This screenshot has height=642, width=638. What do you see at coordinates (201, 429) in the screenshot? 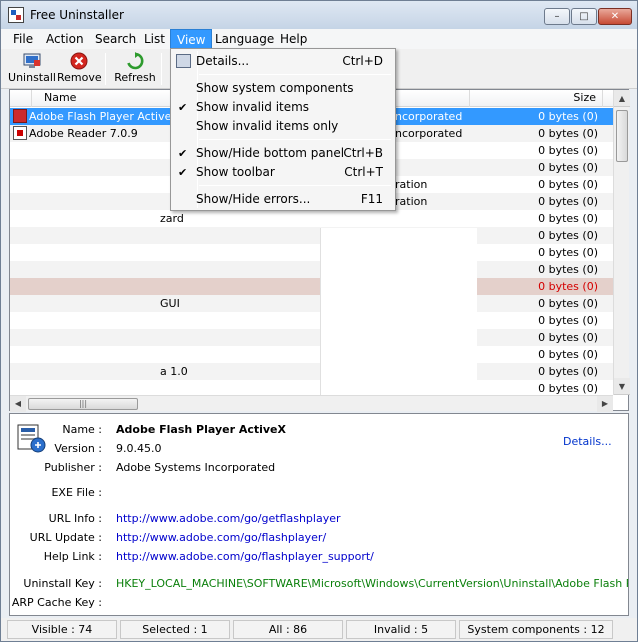
I see `detail-value-name: Adobe Flash Player ActiveX` at bounding box center [201, 429].